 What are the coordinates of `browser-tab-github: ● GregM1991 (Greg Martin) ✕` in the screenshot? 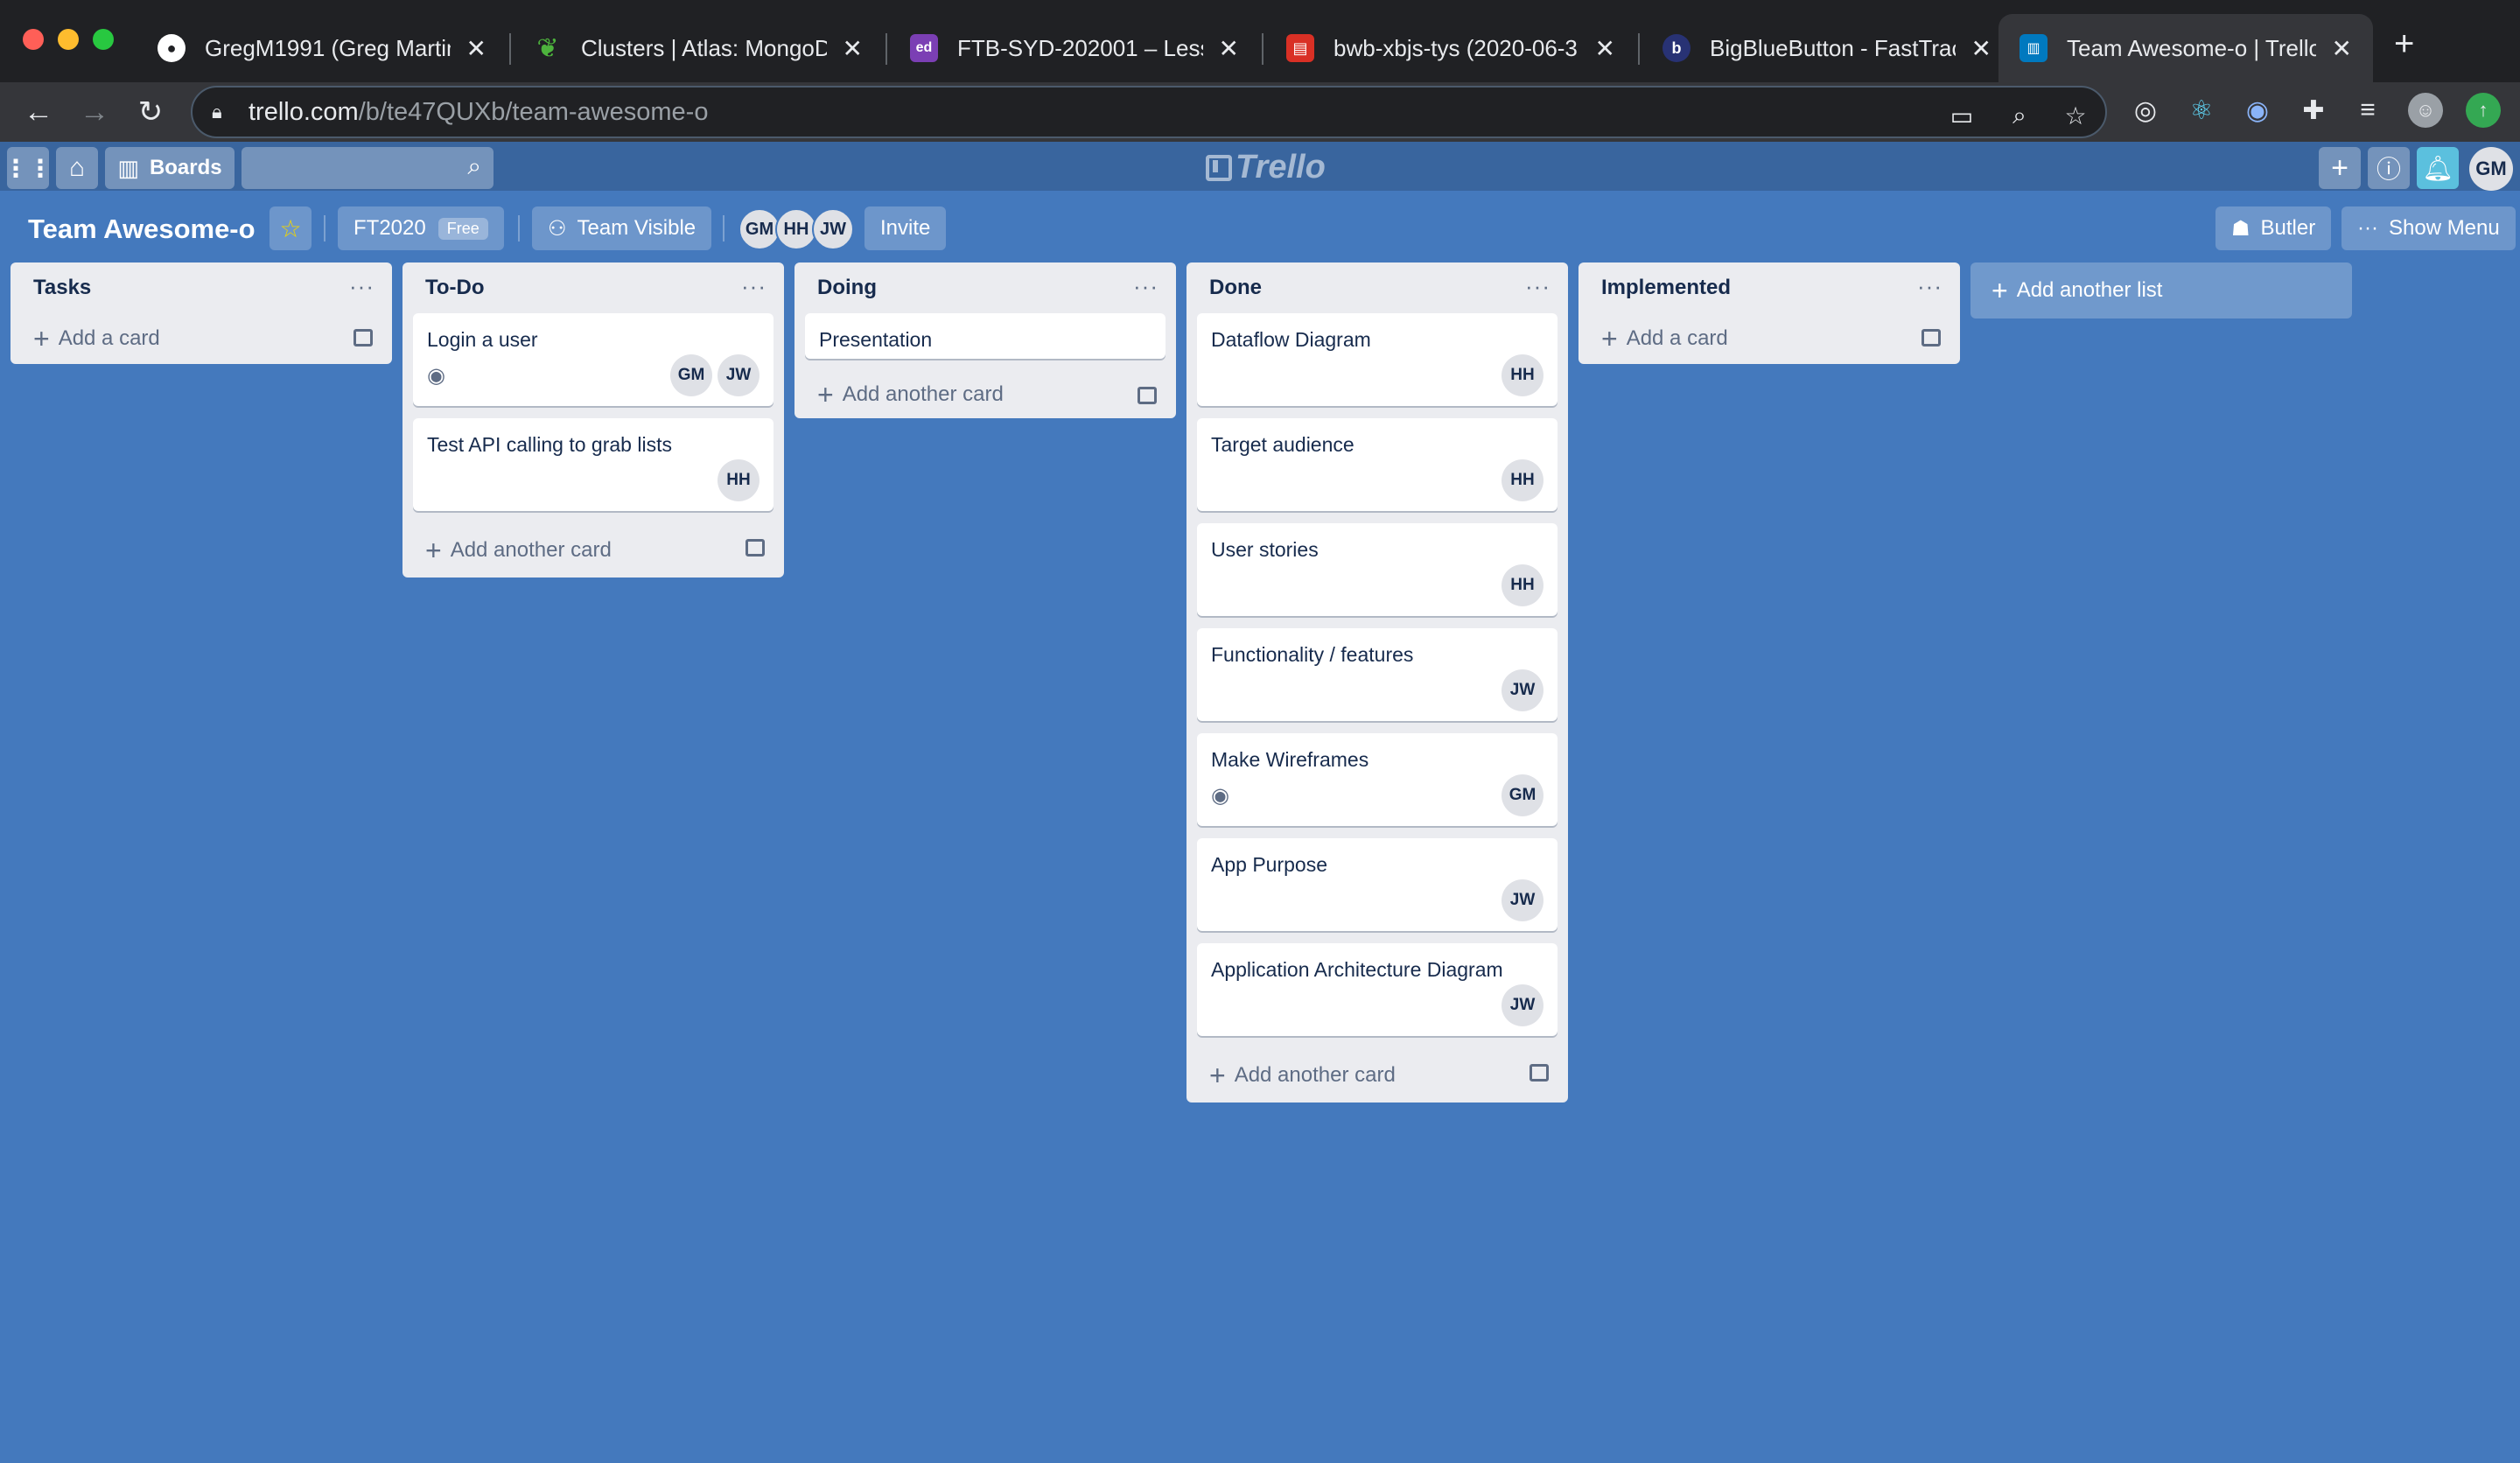 It's located at (322, 48).